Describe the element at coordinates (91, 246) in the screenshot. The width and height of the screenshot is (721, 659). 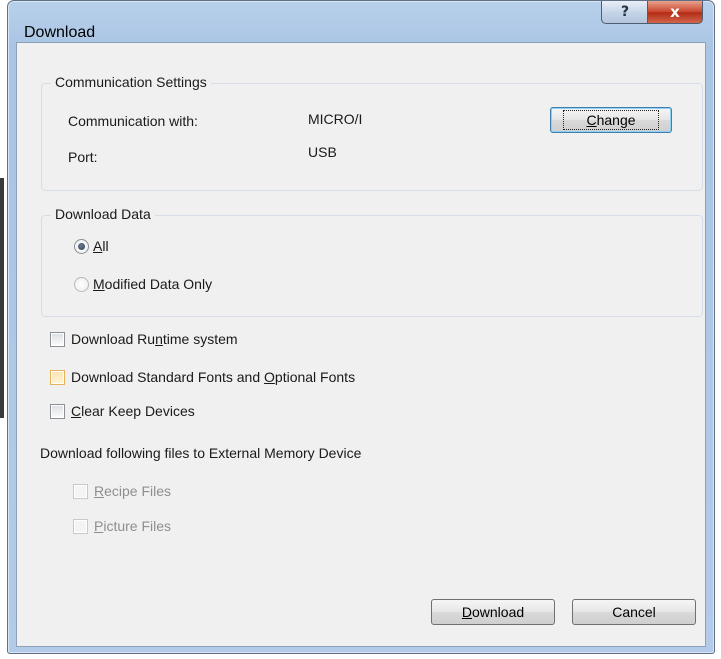
I see `radio-all: All` at that location.